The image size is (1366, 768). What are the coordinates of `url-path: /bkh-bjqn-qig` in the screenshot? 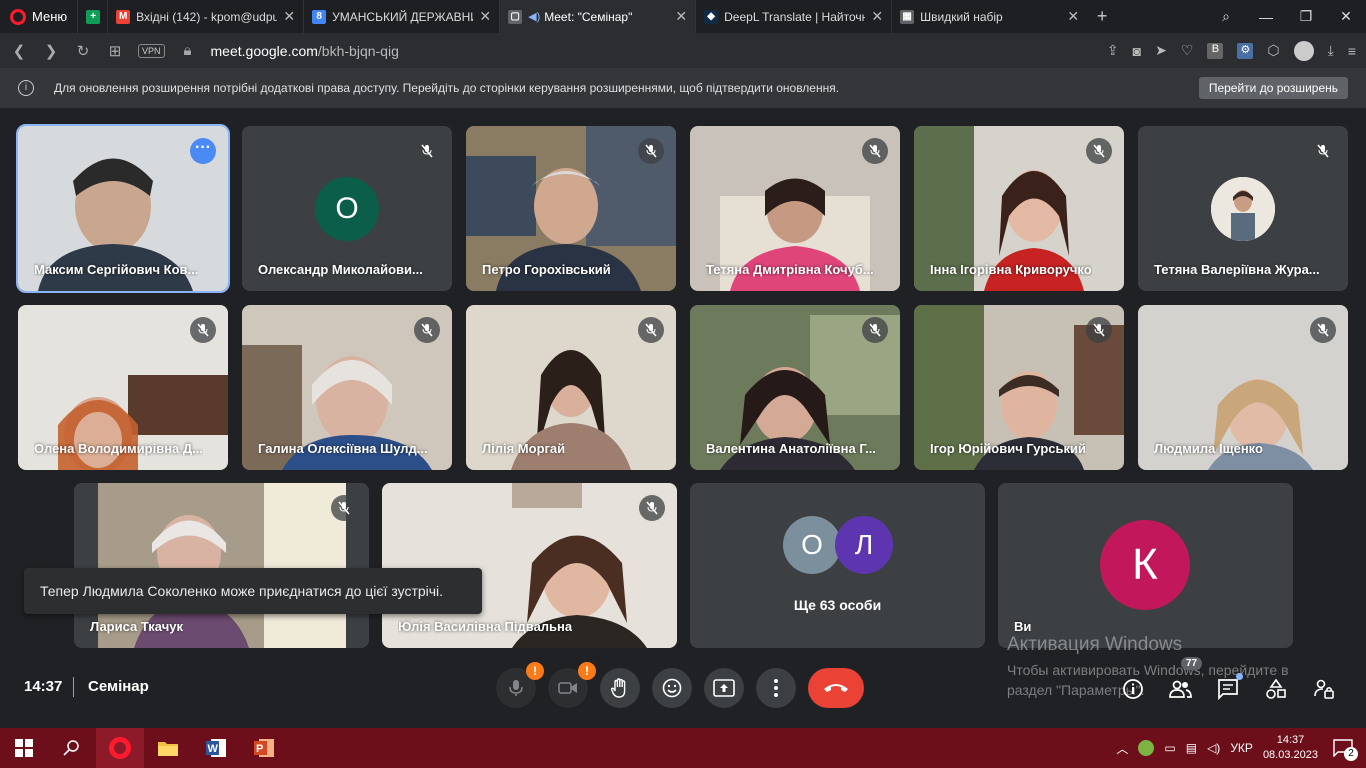 It's located at (358, 50).